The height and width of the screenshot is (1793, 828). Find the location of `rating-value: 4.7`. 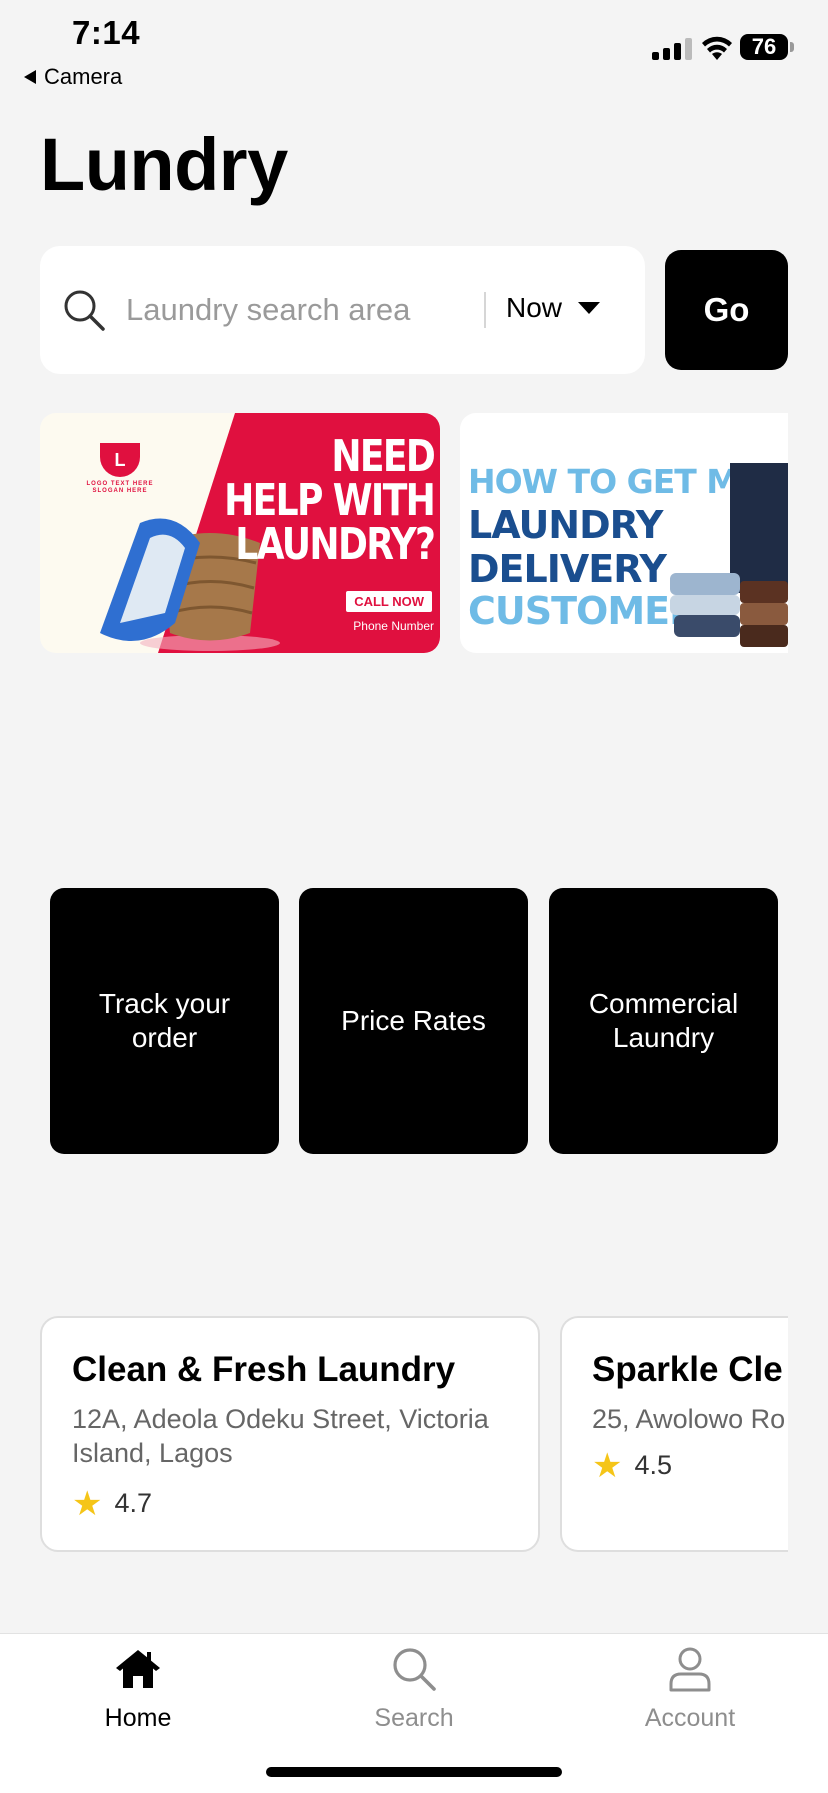

rating-value: 4.7 is located at coordinates (133, 1503).